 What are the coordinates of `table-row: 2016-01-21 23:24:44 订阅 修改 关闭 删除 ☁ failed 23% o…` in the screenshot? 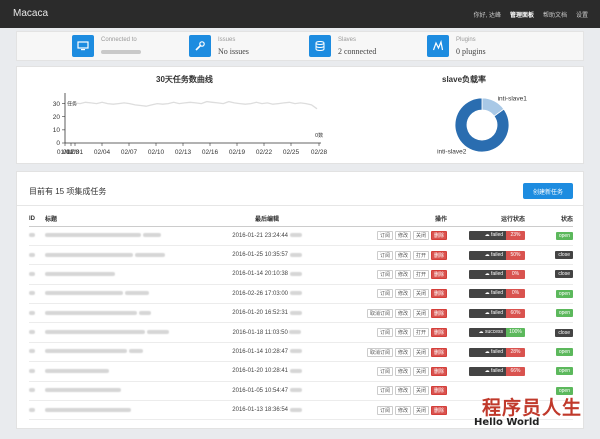 It's located at (301, 236).